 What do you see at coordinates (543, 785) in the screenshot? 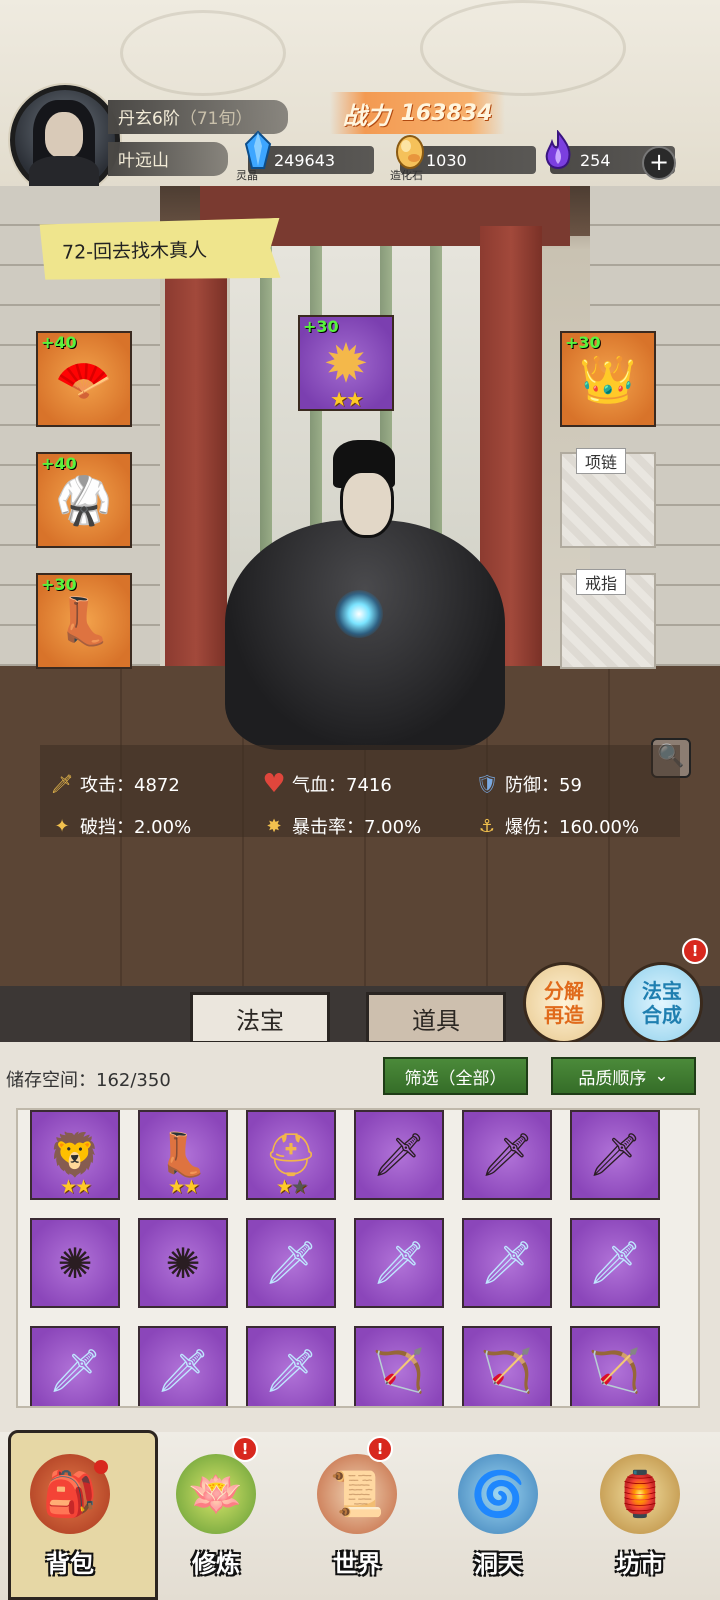
I see `stat-text: 防御：59` at bounding box center [543, 785].